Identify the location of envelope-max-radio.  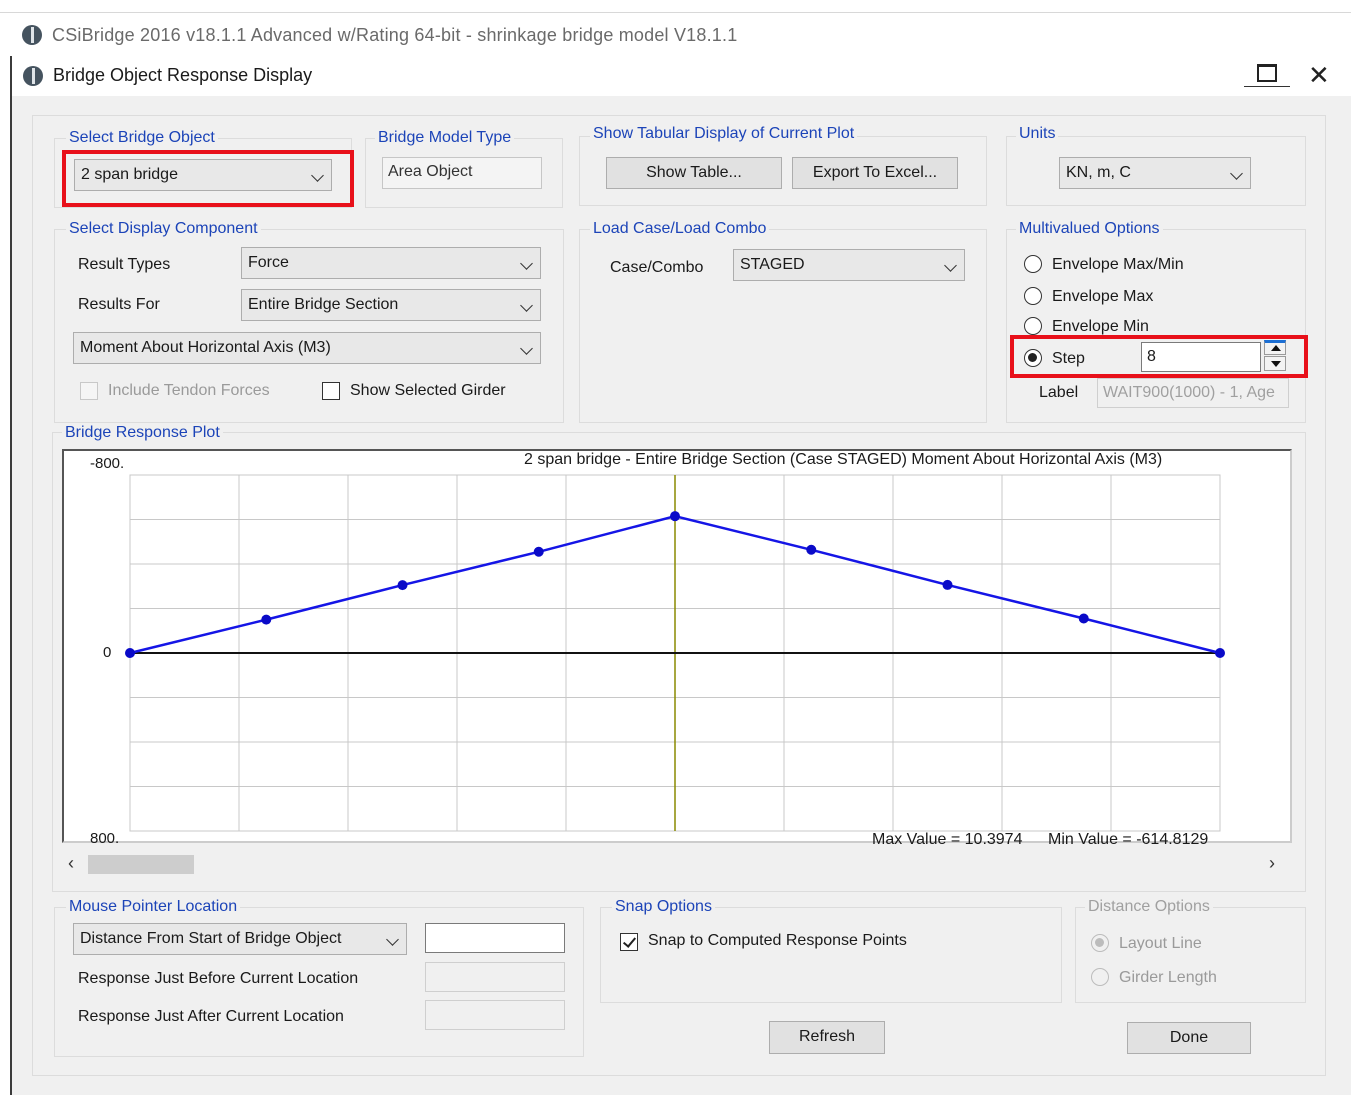
(1033, 296).